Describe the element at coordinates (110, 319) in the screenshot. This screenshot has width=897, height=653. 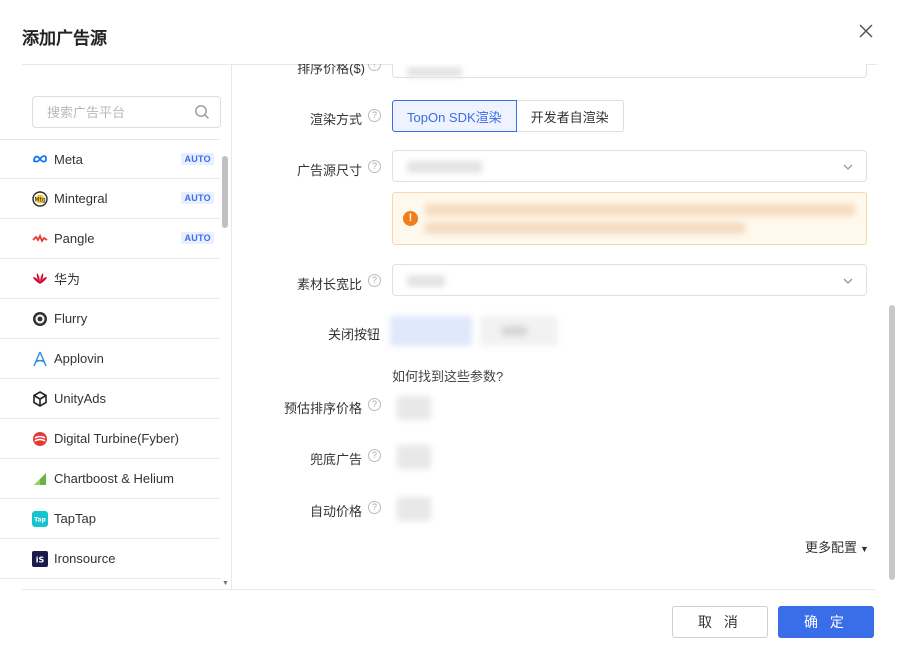
I see `platform-item-flurry: Flurry` at that location.